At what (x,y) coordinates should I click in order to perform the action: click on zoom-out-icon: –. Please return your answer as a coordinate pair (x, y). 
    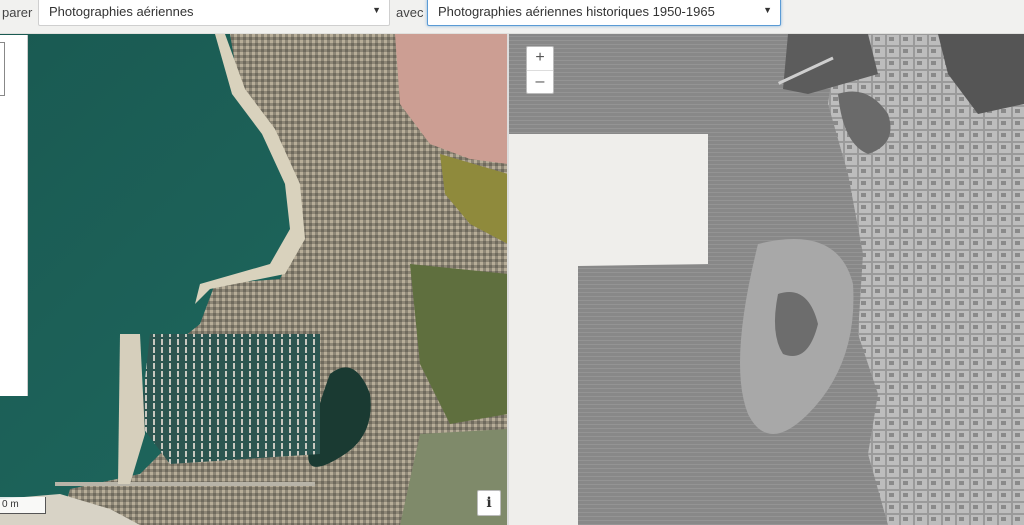
    Looking at the image, I should click on (540, 82).